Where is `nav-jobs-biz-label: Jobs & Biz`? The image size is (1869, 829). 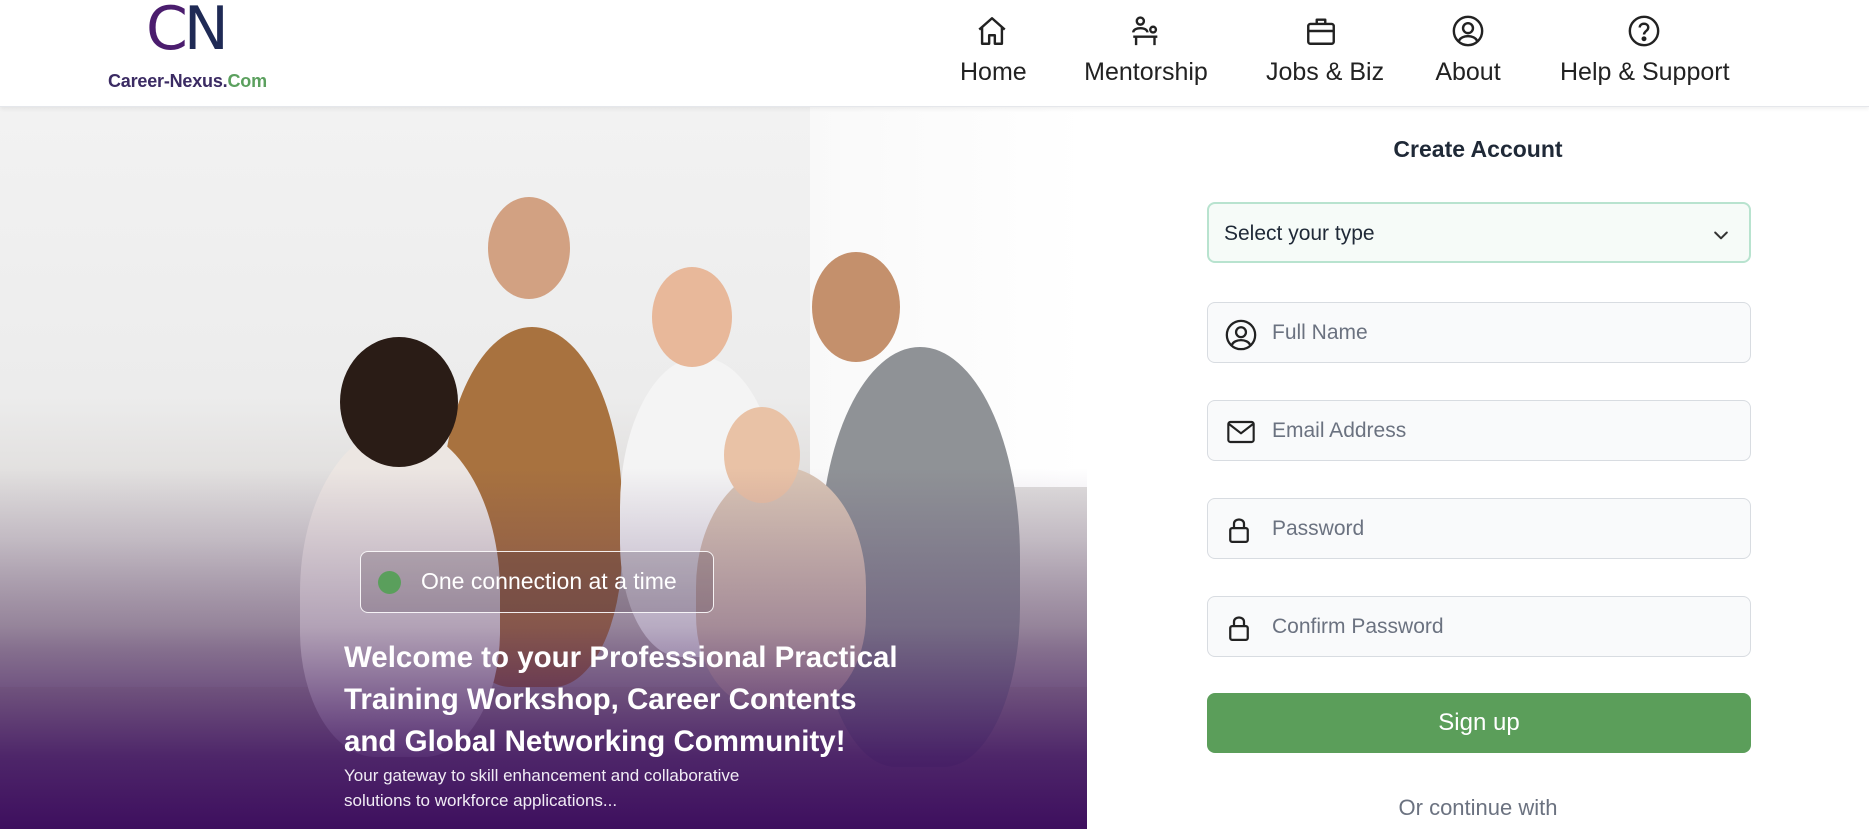
nav-jobs-biz-label: Jobs & Biz is located at coordinates (1325, 72).